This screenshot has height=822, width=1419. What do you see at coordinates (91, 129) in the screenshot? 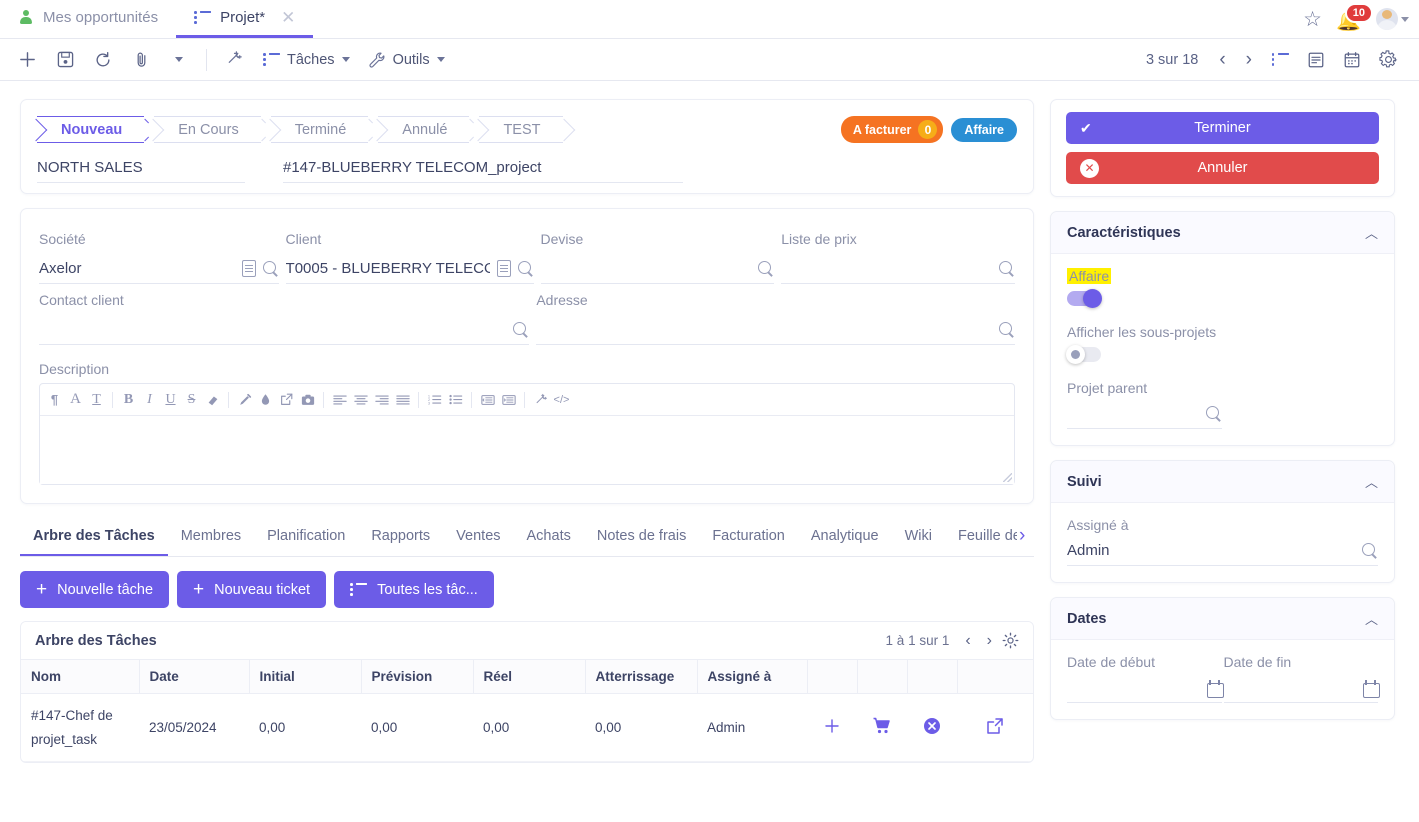
I see `workflow-step-nouveau: Nouveau` at bounding box center [91, 129].